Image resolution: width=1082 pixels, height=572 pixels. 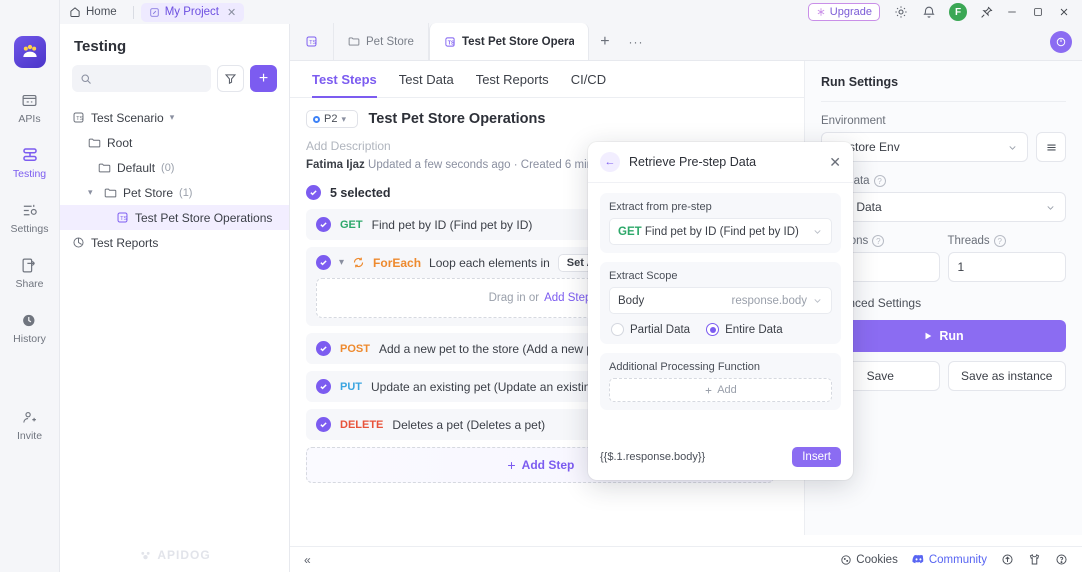 I want to click on tab-test-pet-store-operations: TS Test Pet Store Operatio, so click(x=508, y=41).